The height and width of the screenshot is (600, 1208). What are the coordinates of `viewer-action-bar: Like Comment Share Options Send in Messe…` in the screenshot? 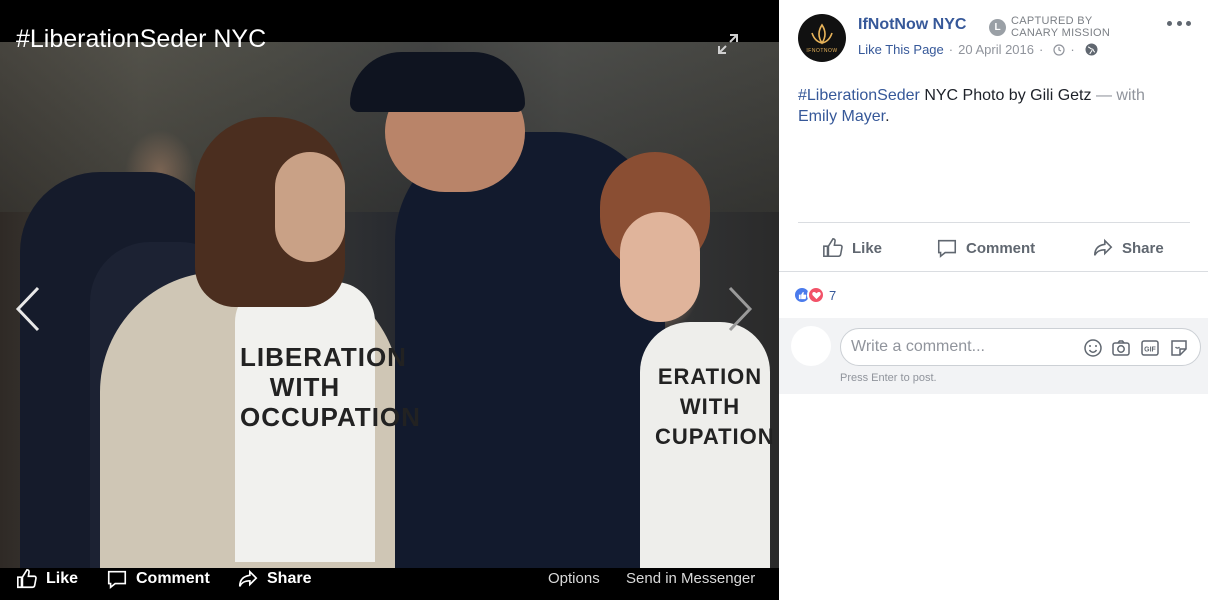 It's located at (389, 579).